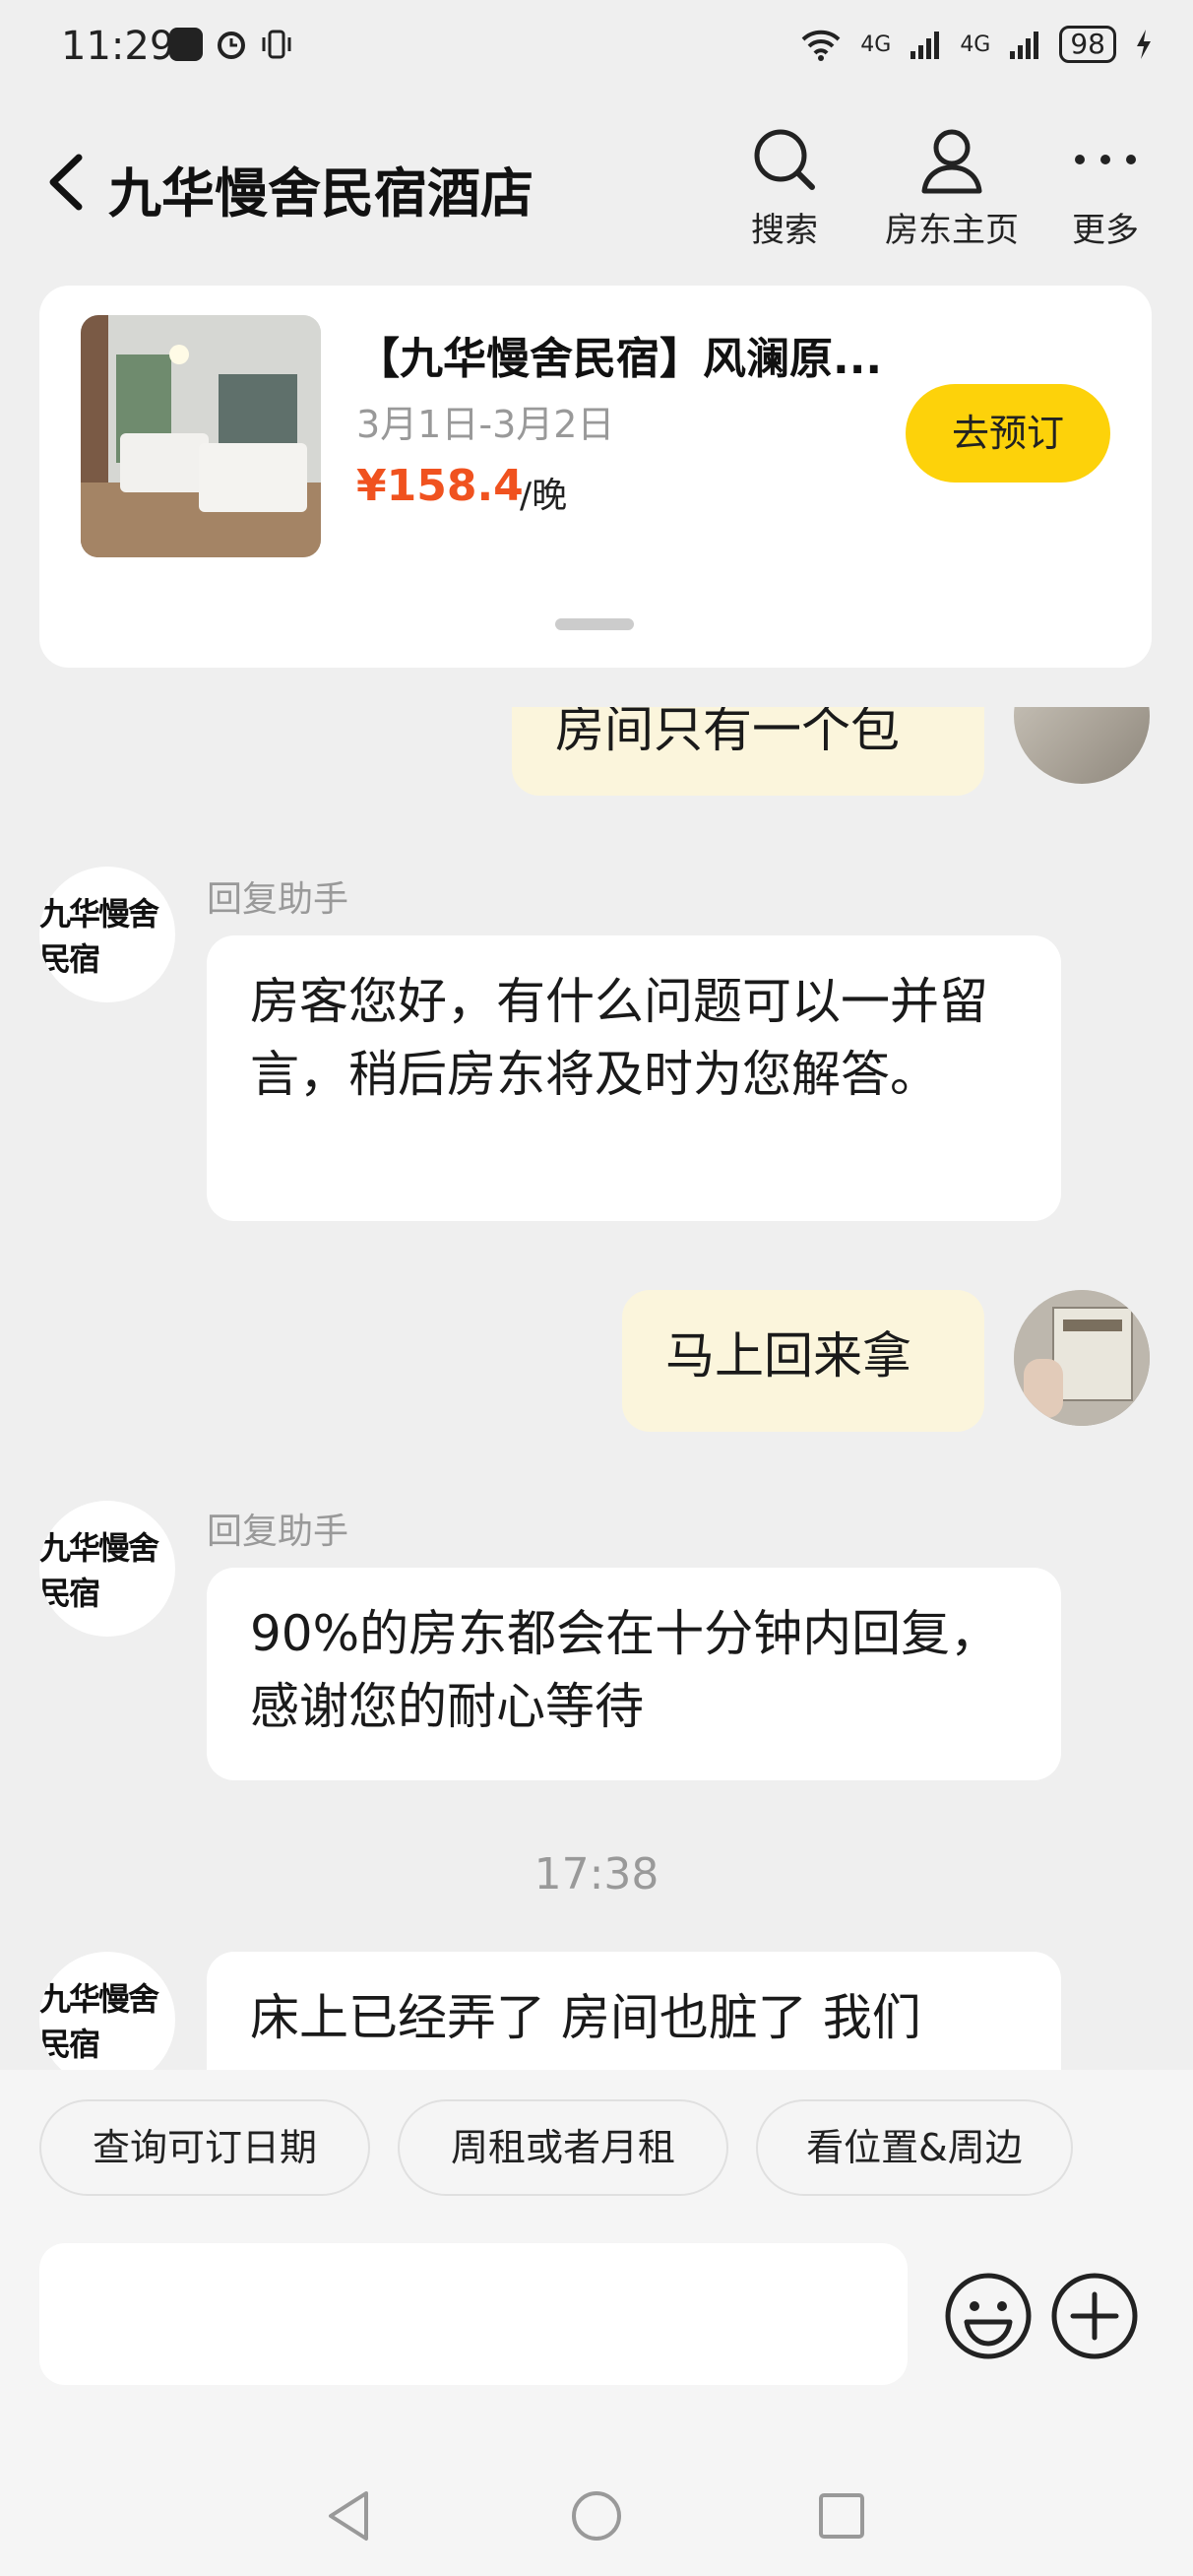  I want to click on vibrate-icon, so click(276, 44).